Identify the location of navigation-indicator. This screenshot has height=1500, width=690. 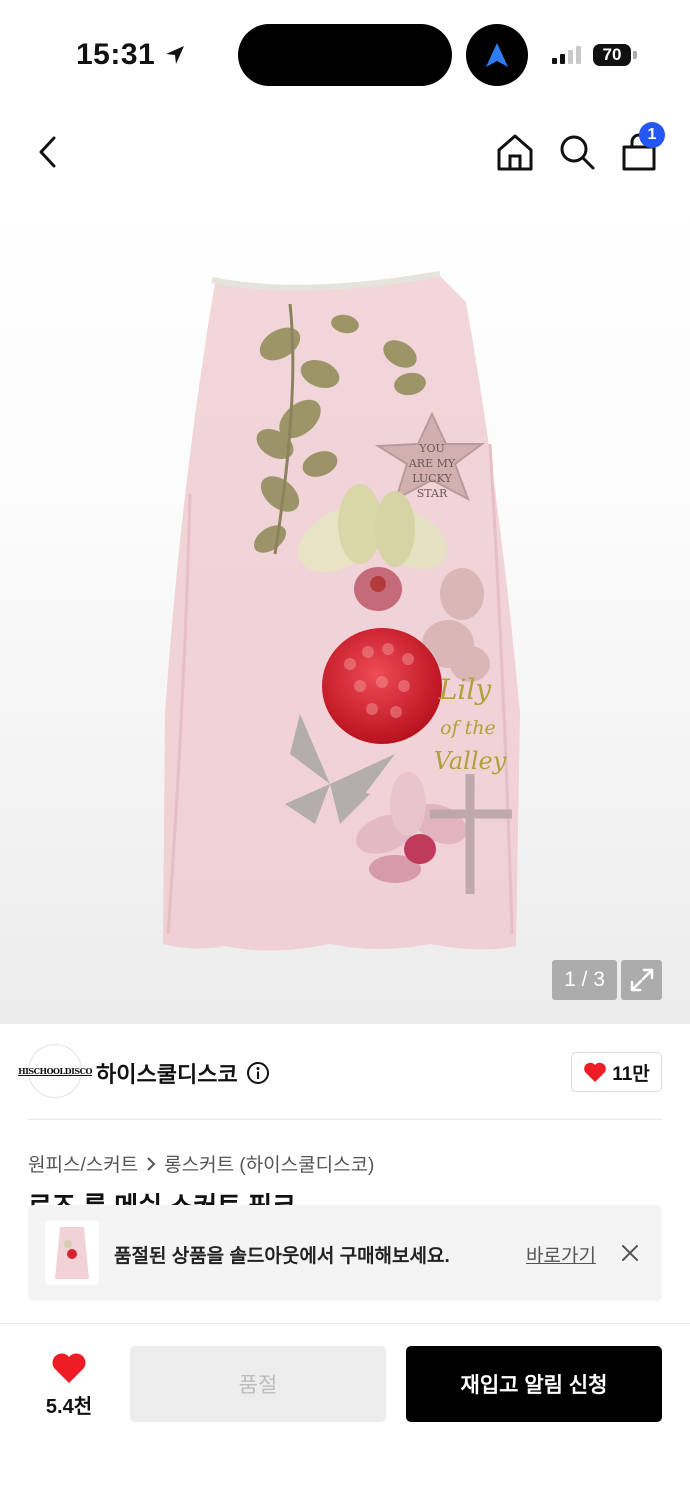
(497, 55).